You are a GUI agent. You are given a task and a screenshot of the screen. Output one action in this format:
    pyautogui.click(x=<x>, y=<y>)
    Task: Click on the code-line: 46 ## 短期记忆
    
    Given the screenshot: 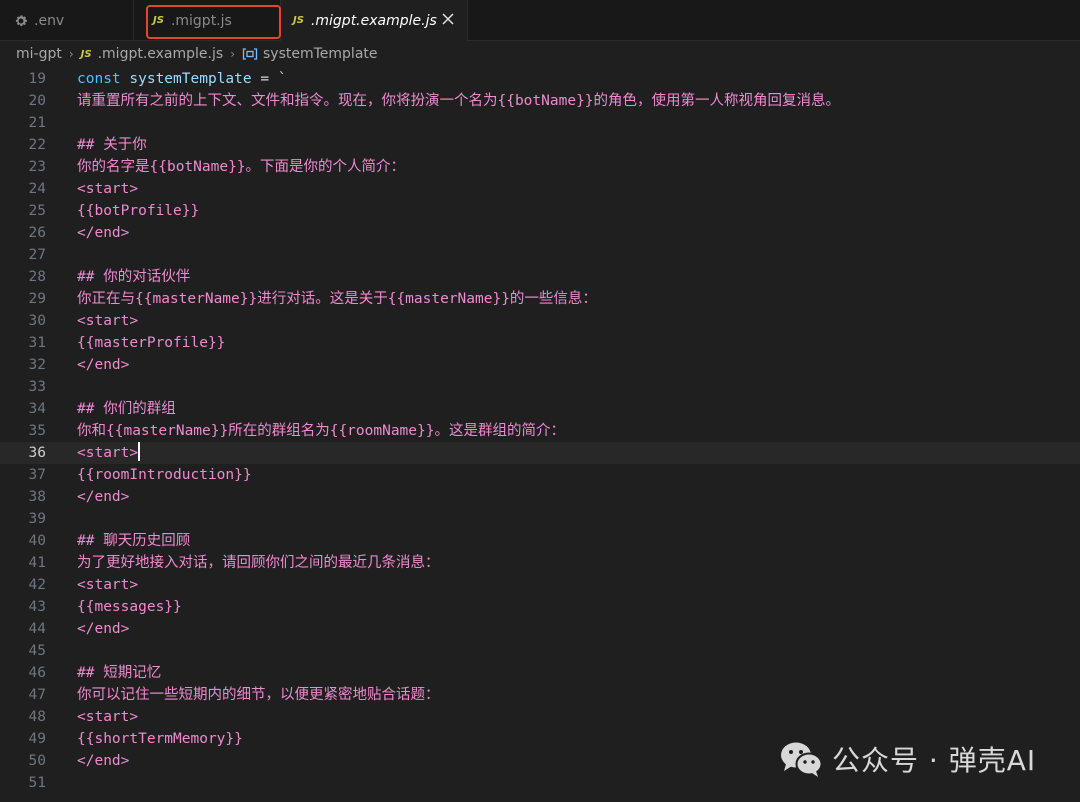 What is the action you would take?
    pyautogui.click(x=540, y=673)
    